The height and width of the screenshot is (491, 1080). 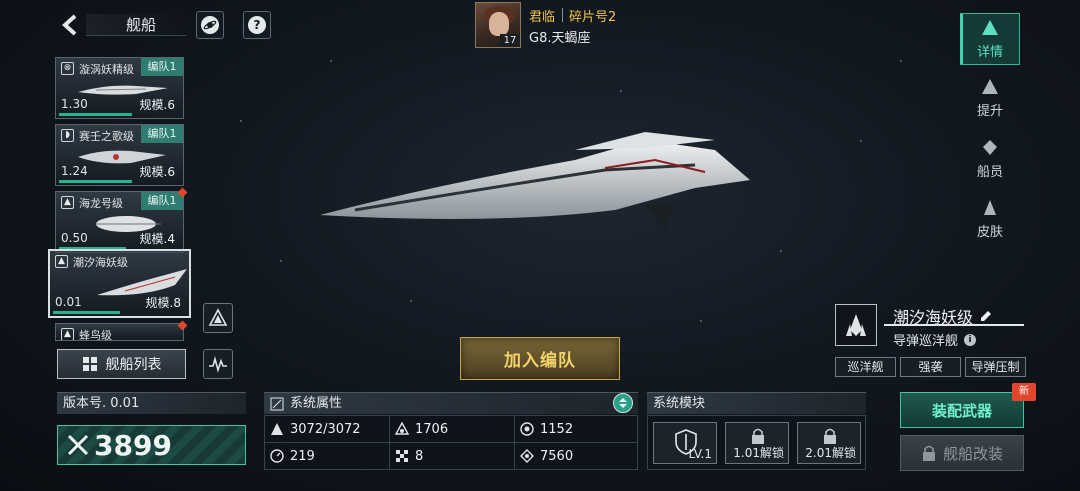 I want to click on avatar: 17, so click(x=498, y=25).